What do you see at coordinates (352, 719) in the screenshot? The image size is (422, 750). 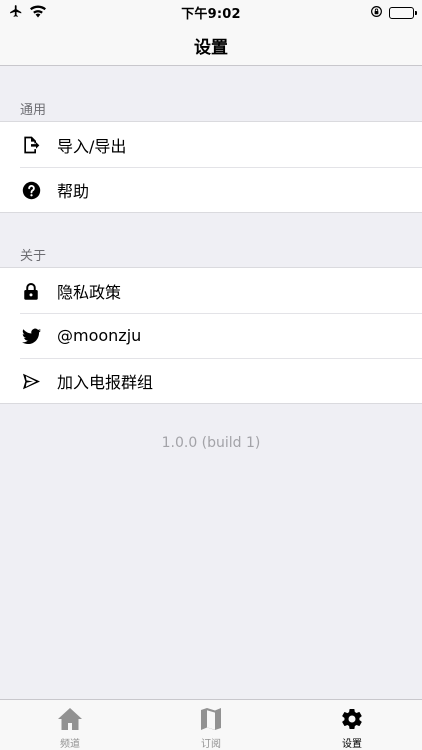 I see `gear-icon` at bounding box center [352, 719].